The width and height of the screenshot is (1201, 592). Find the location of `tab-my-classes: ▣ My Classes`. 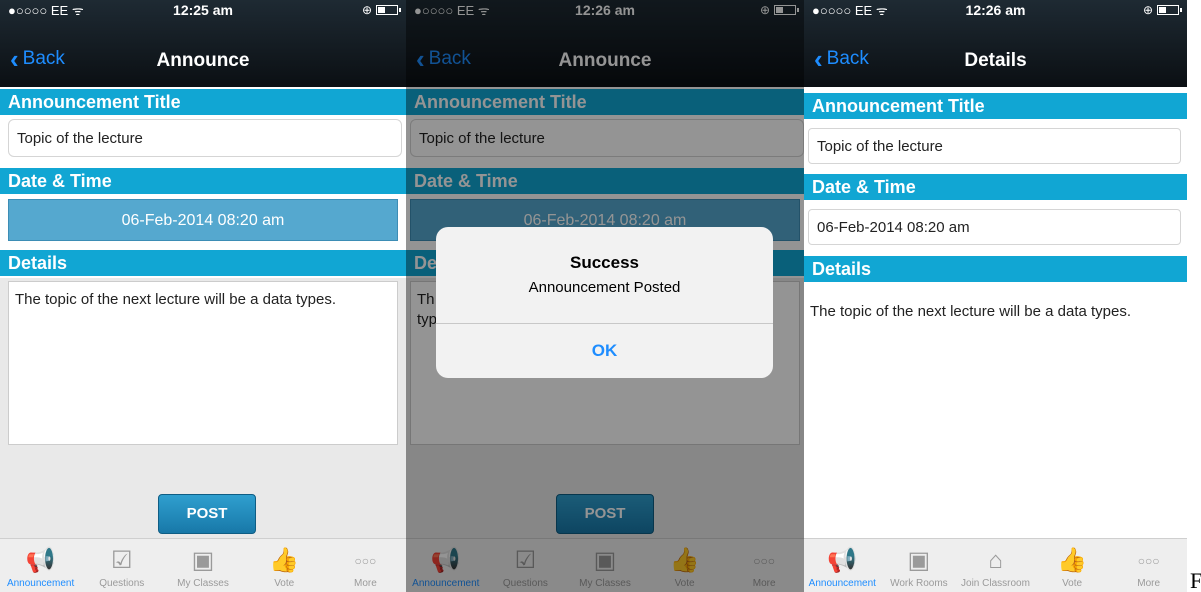

tab-my-classes: ▣ My Classes is located at coordinates (202, 565).